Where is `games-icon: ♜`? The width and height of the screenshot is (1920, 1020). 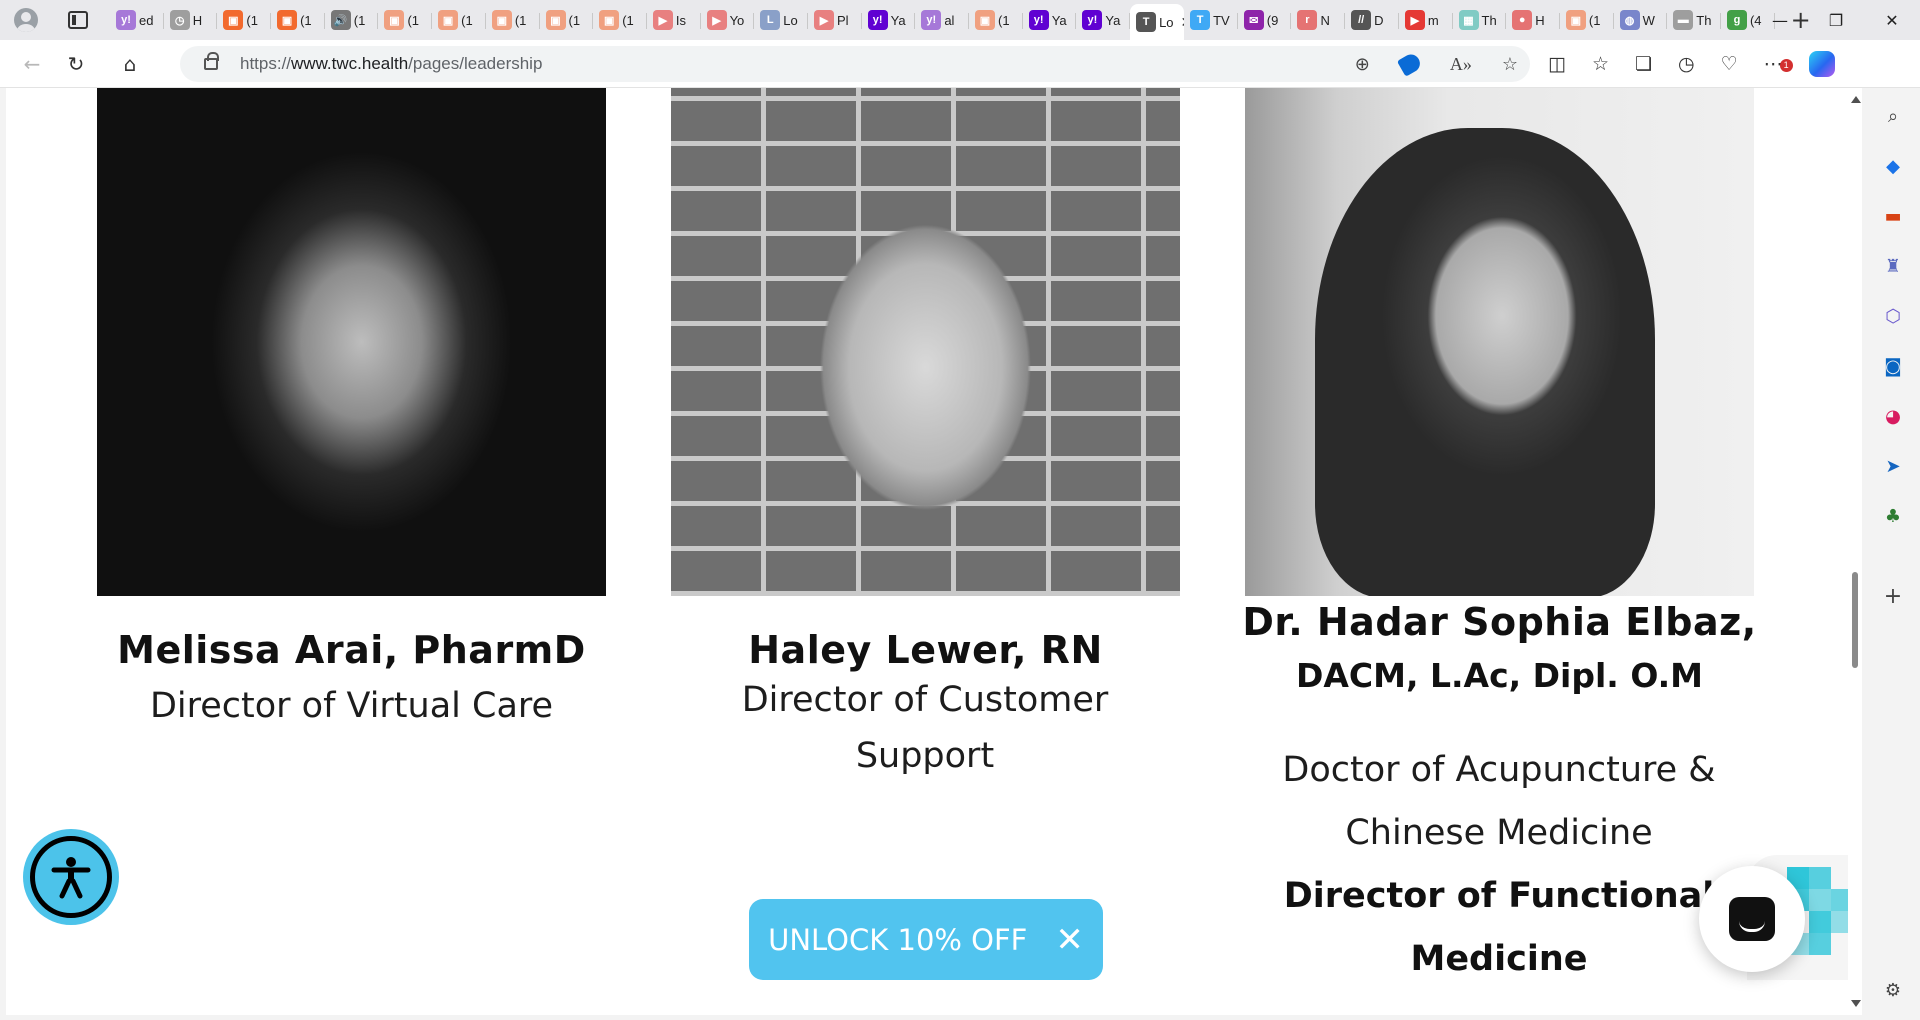
games-icon: ♜ is located at coordinates (1893, 266).